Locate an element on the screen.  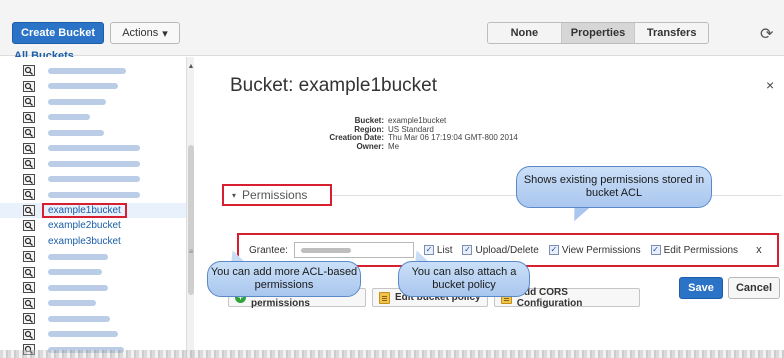
detail-value: Thu Mar 06 17:19:04 GMT-800 2014 is located at coordinates (453, 137).